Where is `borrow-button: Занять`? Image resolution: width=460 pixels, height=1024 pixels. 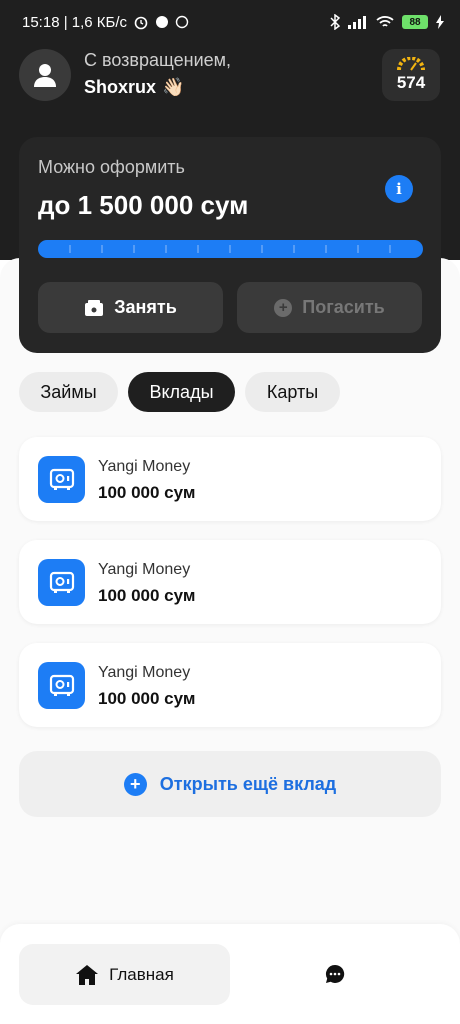
borrow-button: Занять is located at coordinates (130, 307).